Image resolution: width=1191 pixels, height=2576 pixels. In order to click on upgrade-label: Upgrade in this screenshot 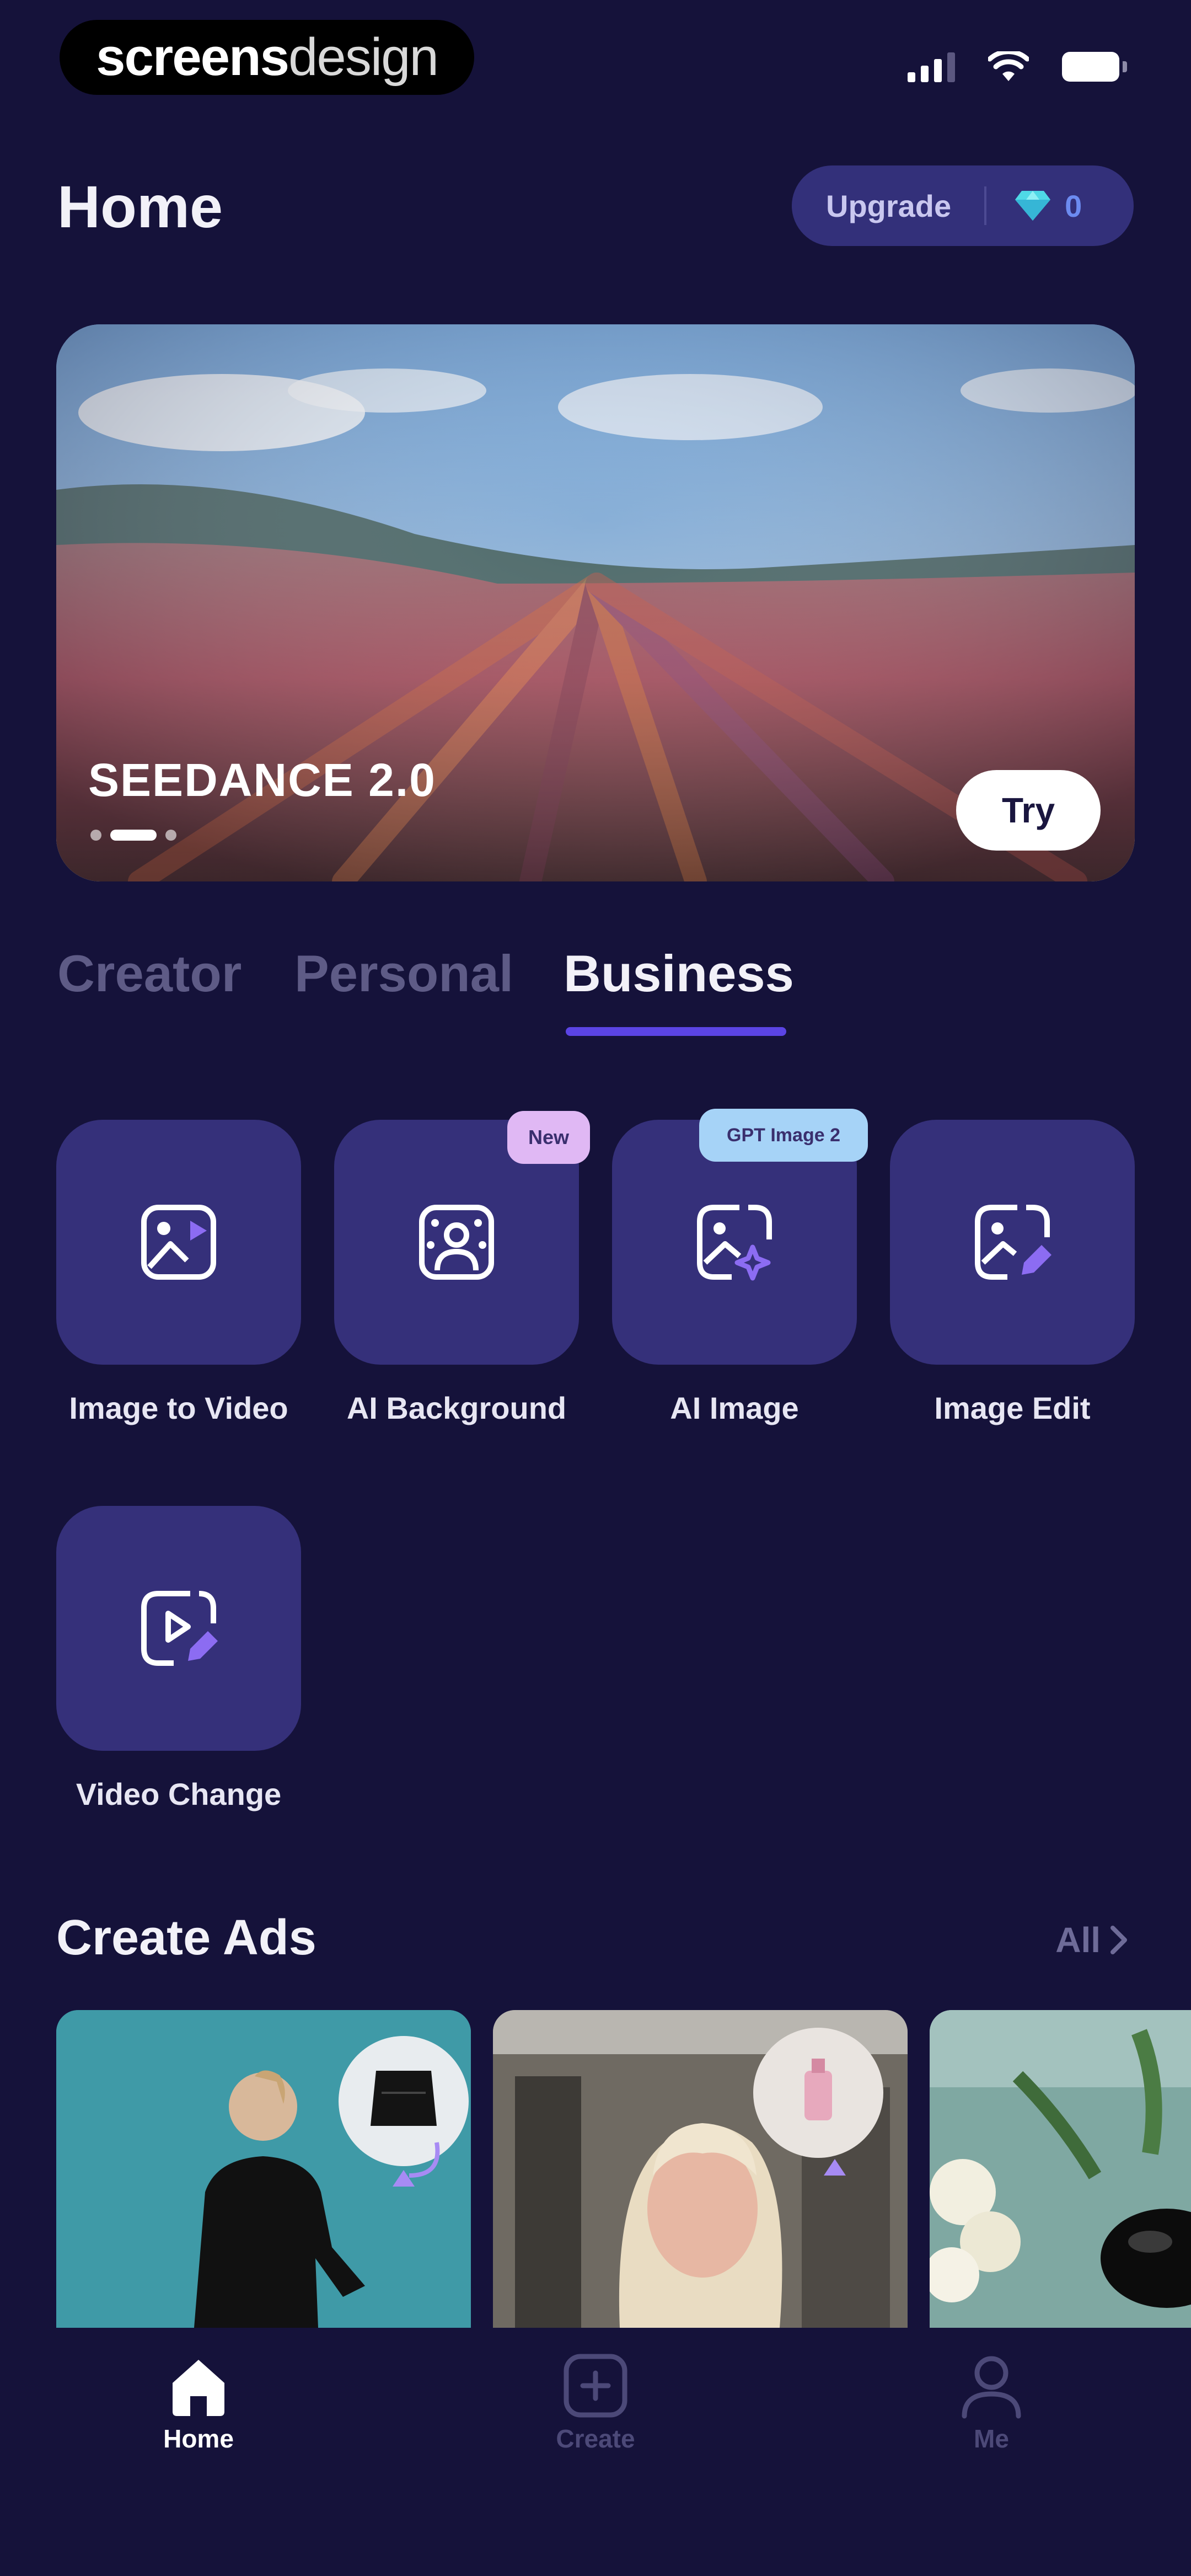, I will do `click(889, 205)`.